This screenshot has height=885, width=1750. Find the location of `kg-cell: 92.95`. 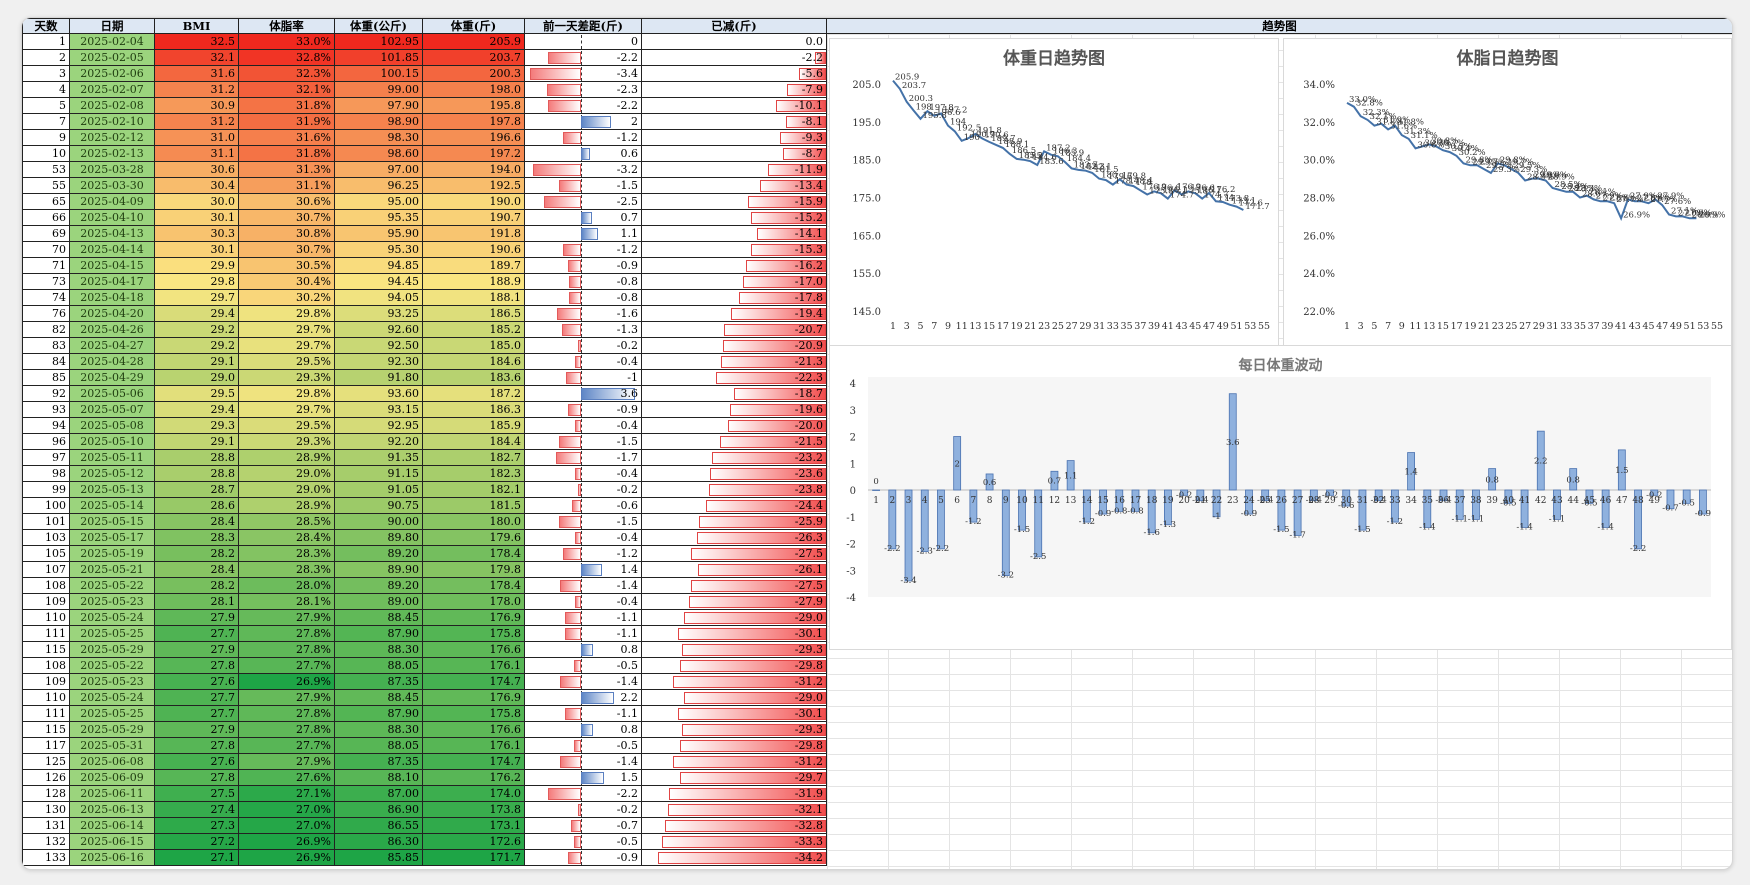

kg-cell: 92.95 is located at coordinates (379, 426).